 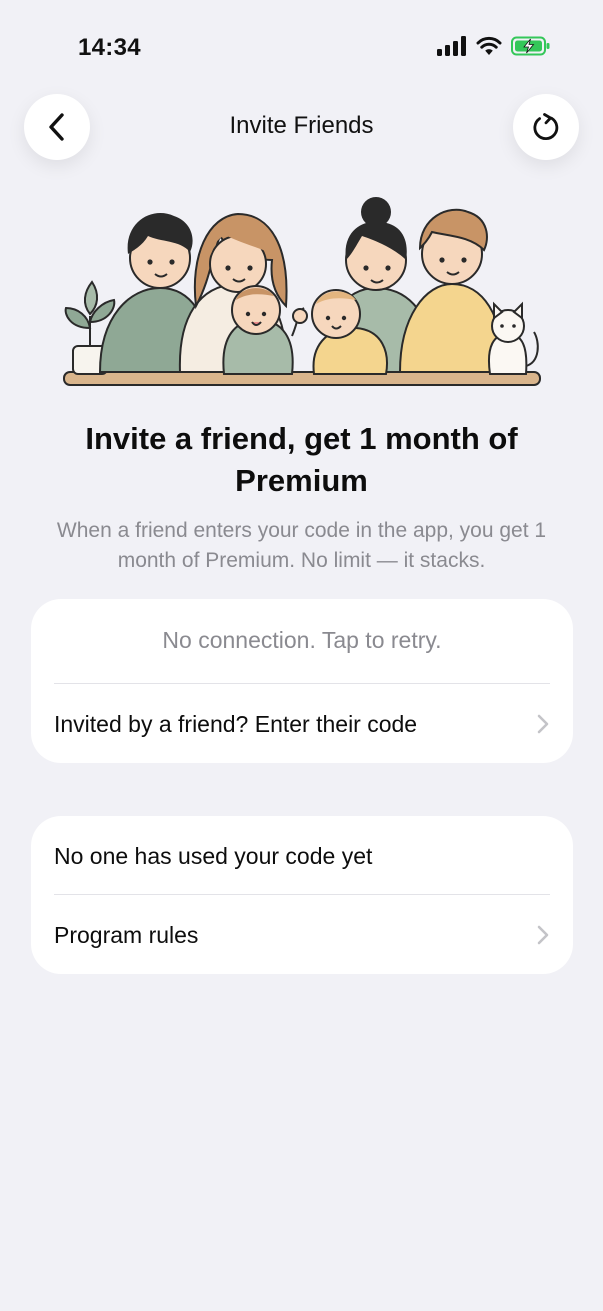 I want to click on man-illustration, so click(x=452, y=290).